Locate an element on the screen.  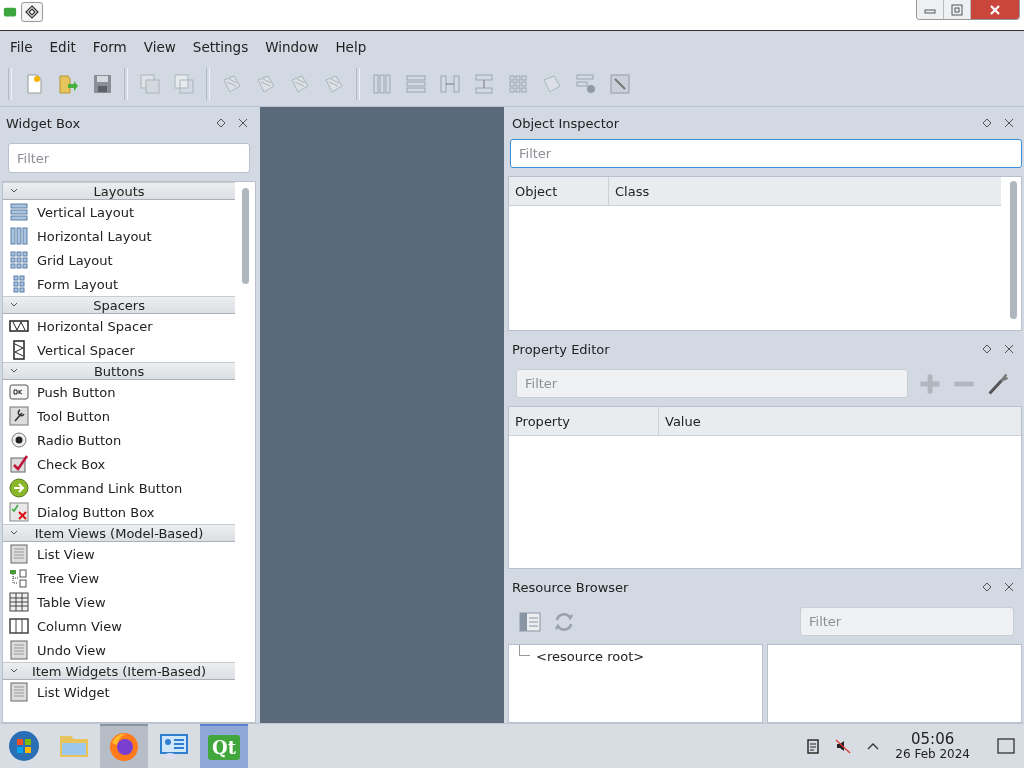
panel-title: Object Inspector is located at coordinates (566, 123).